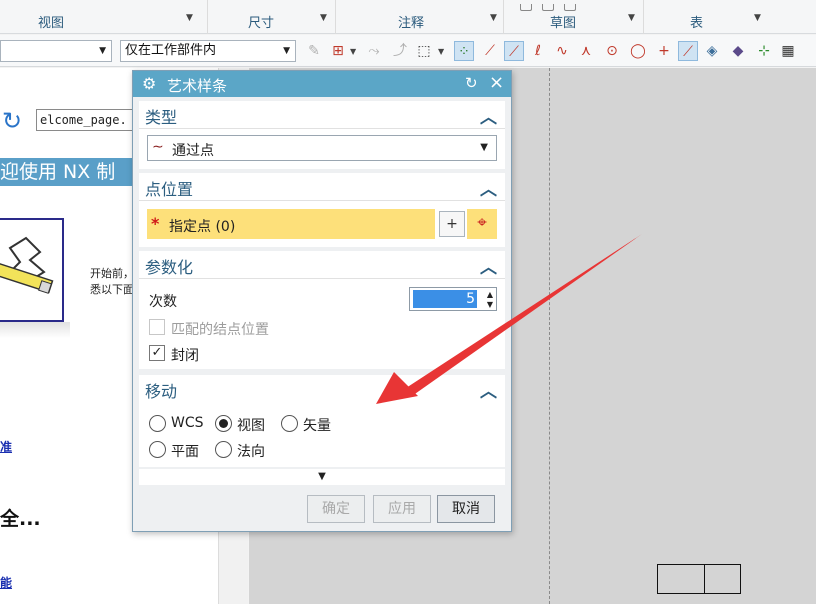  What do you see at coordinates (223, 423) in the screenshot?
I see `radio-view` at bounding box center [223, 423].